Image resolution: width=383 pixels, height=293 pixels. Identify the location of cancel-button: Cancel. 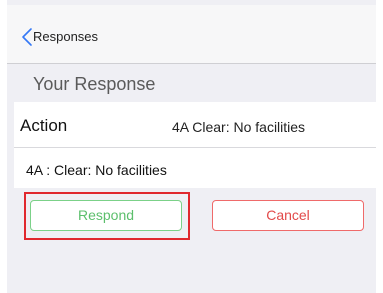
(288, 215).